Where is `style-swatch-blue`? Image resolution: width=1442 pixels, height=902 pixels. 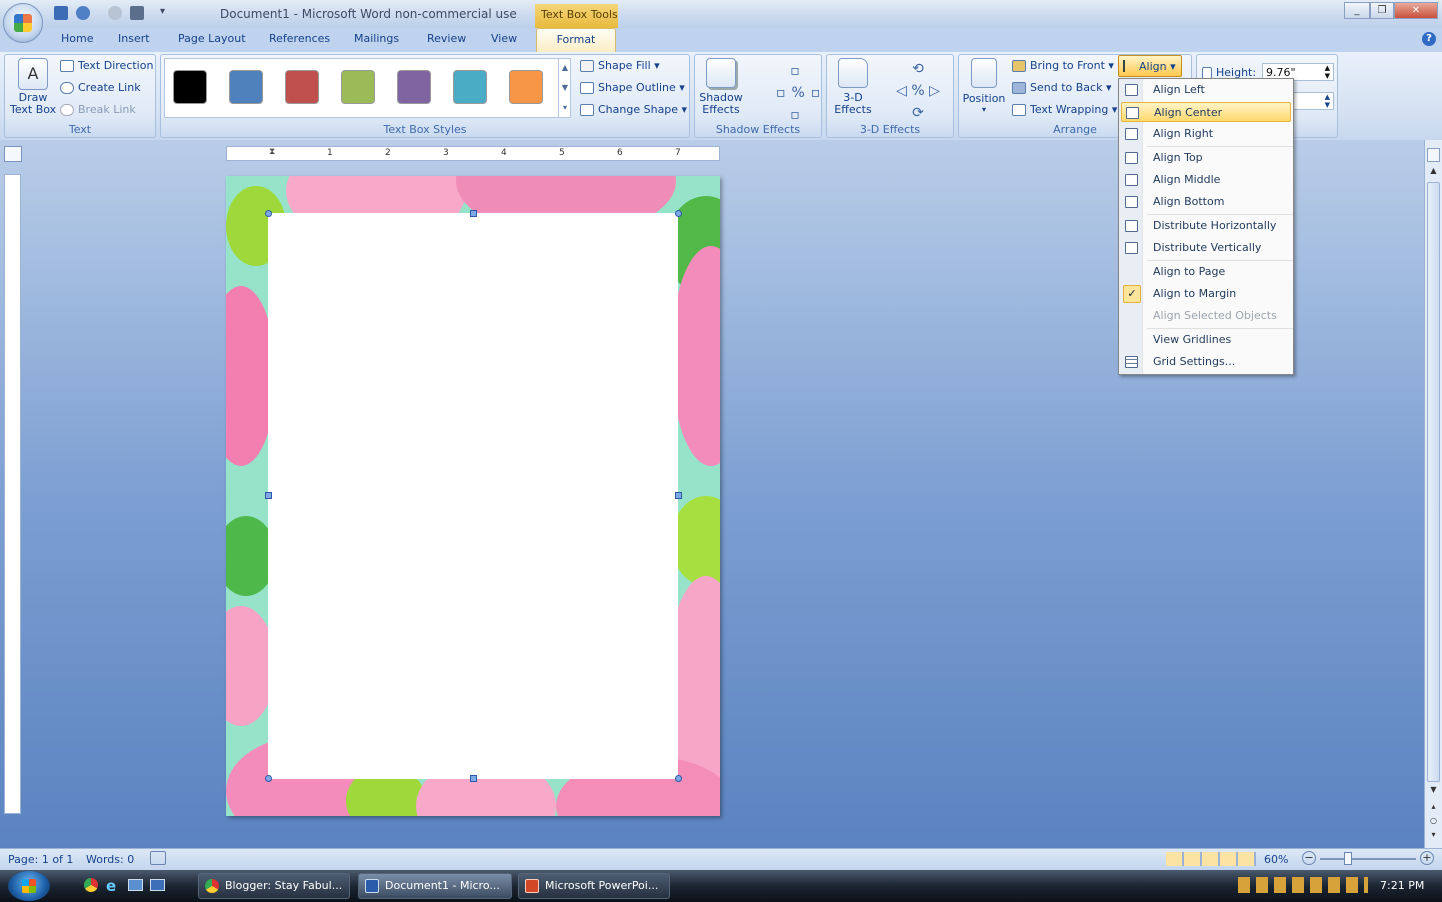
style-swatch-blue is located at coordinates (246, 87).